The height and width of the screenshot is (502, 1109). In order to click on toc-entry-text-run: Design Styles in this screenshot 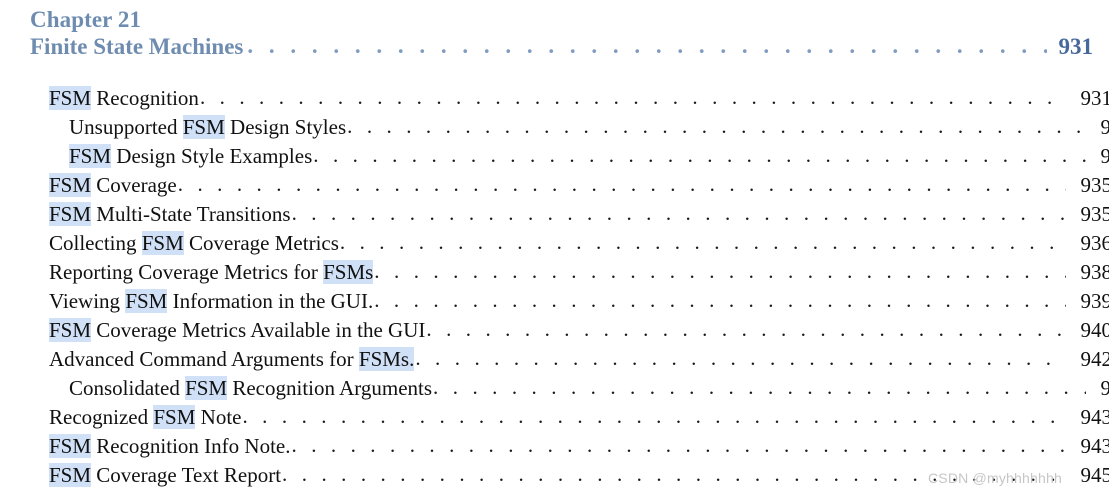, I will do `click(285, 127)`.